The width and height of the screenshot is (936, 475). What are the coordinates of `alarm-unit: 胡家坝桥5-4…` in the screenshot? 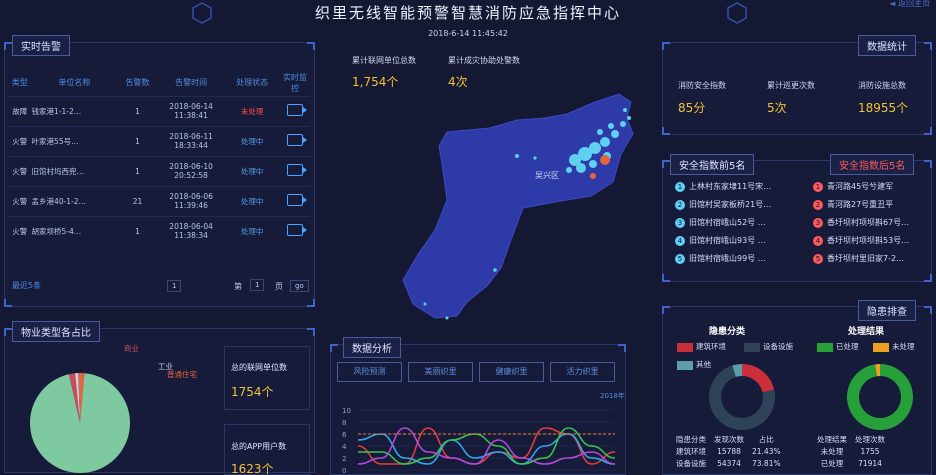 It's located at (74, 230).